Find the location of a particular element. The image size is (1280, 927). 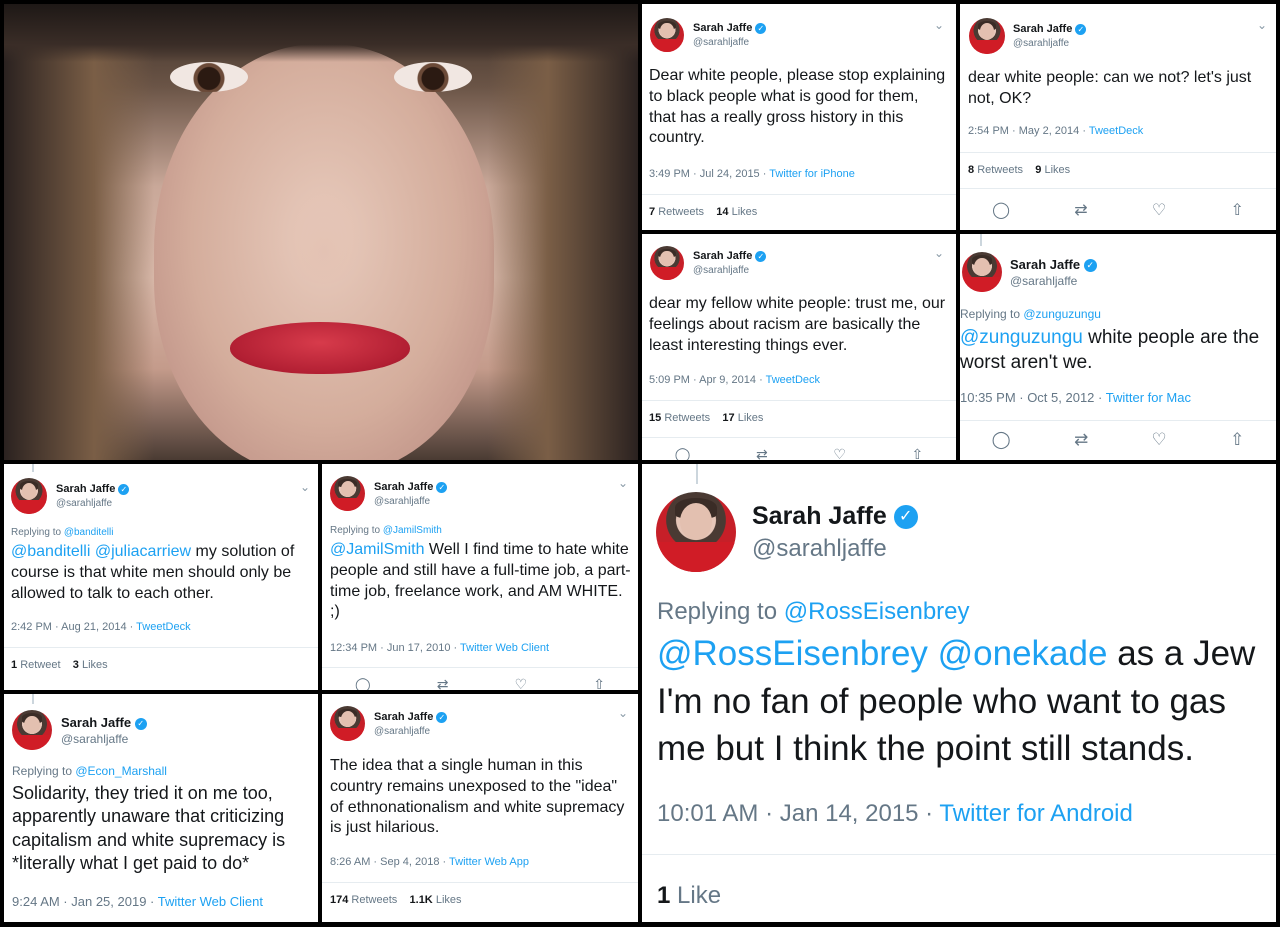

tweet-meta: 2:42 PM · Aug 21, 2014 · TweetDeck is located at coordinates (101, 627).